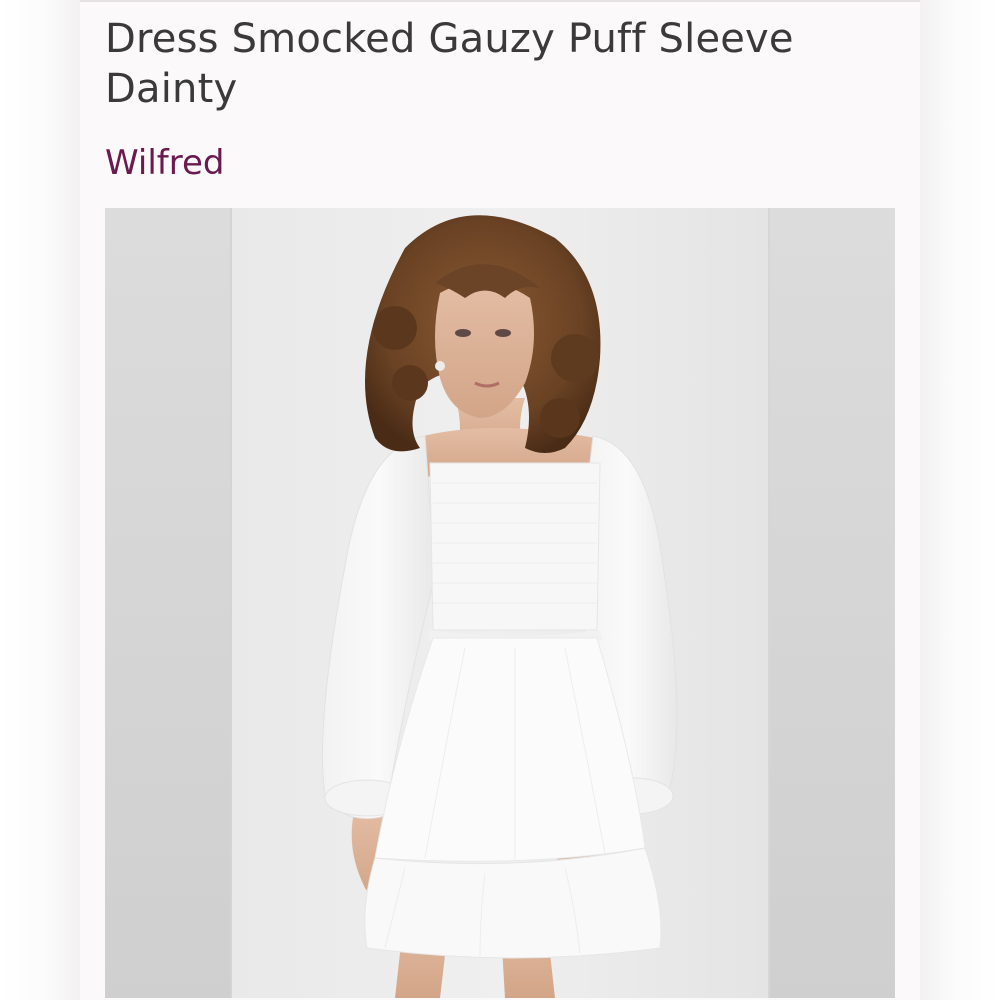 This screenshot has width=1000, height=1000. Describe the element at coordinates (40, 500) in the screenshot. I see `left-margin` at that location.